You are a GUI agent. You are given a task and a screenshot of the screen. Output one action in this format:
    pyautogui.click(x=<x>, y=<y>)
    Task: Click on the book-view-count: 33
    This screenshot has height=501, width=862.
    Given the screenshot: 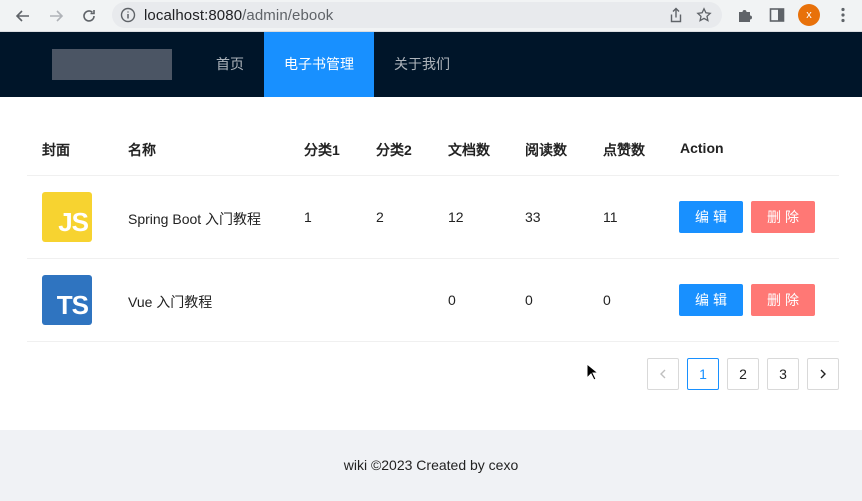 What is the action you would take?
    pyautogui.click(x=533, y=217)
    